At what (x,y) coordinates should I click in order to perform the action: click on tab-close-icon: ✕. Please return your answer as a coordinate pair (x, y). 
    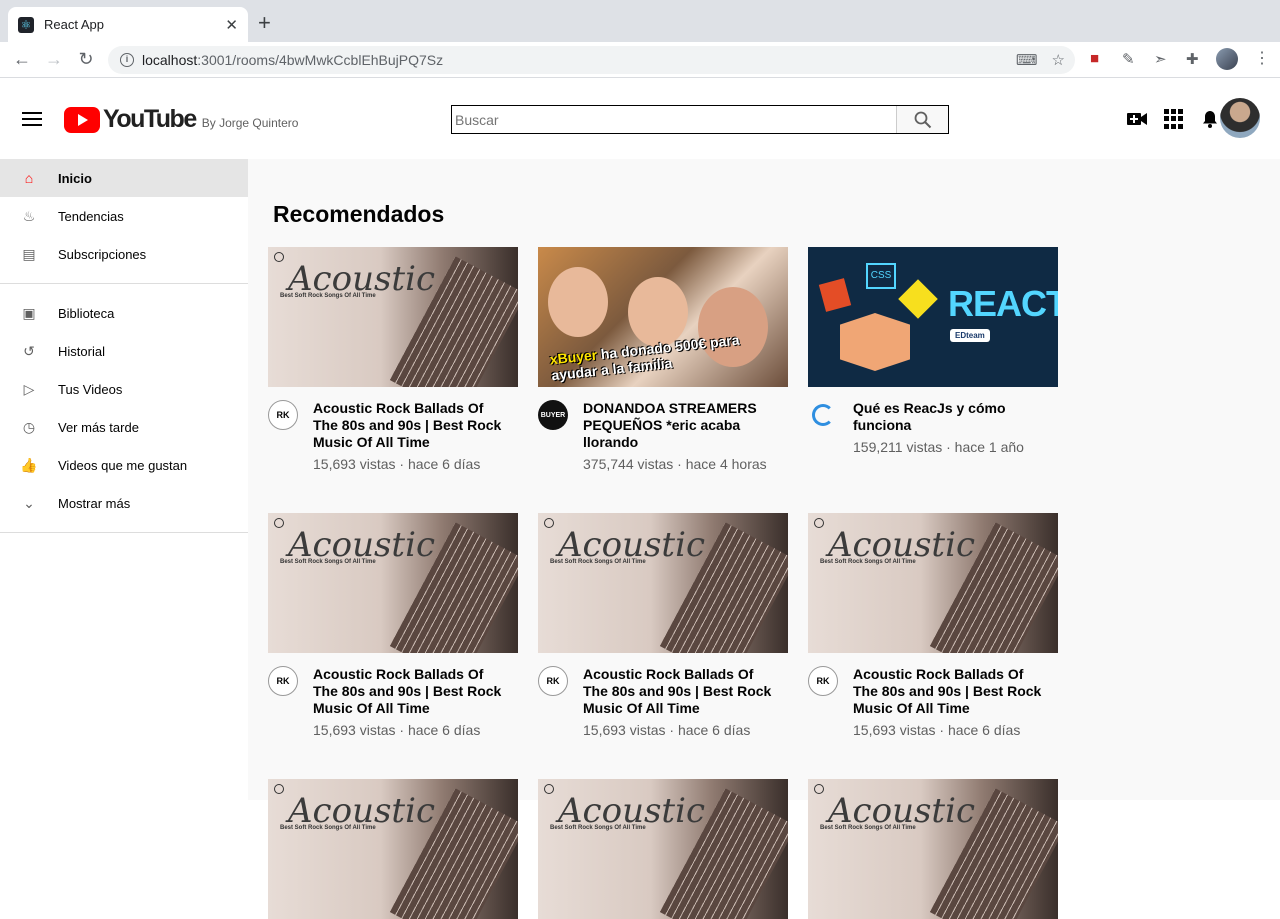
    Looking at the image, I should click on (231, 25).